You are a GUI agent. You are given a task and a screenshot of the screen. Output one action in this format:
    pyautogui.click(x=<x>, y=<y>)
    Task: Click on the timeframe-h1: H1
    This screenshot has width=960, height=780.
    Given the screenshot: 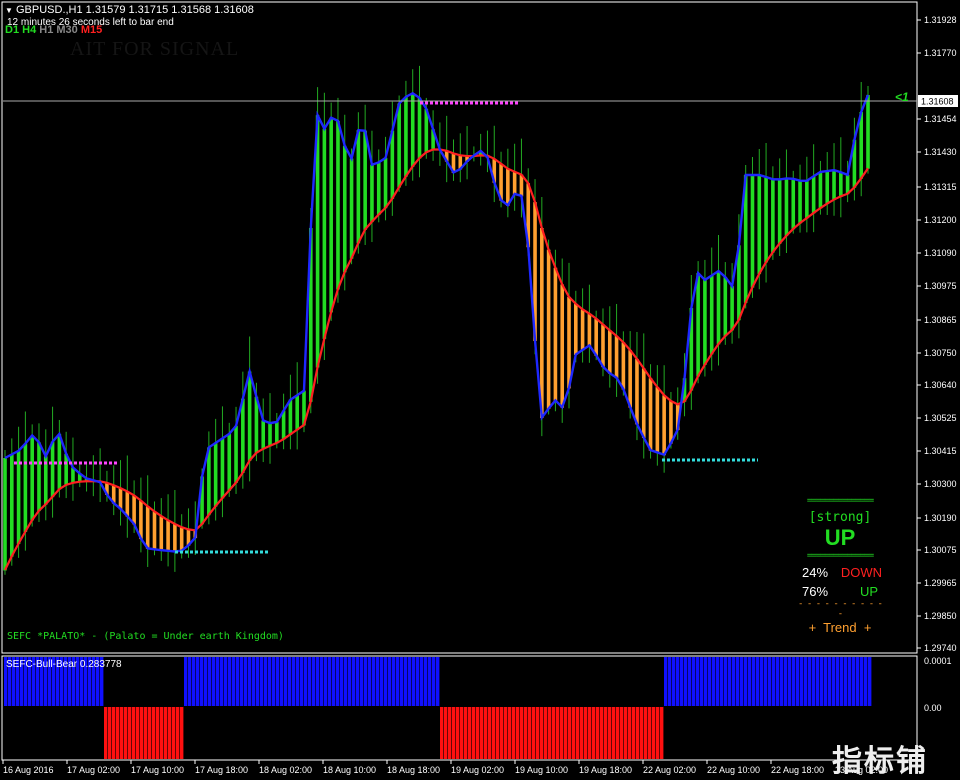 What is the action you would take?
    pyautogui.click(x=48, y=30)
    